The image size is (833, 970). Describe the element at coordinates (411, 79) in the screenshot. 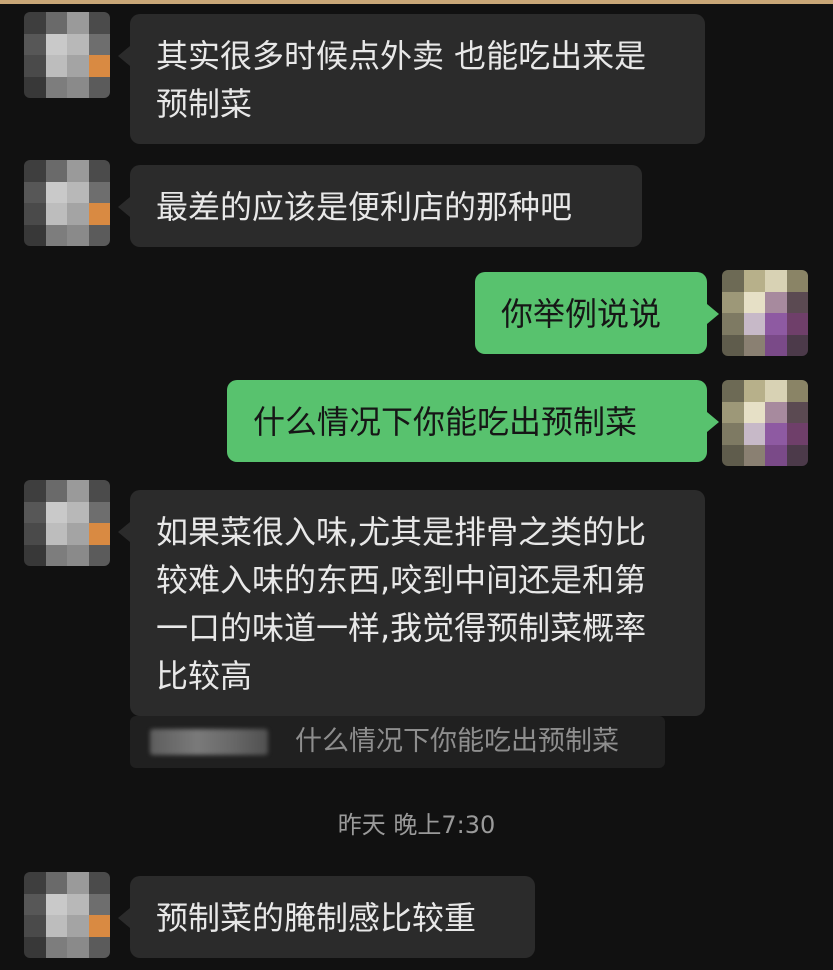

I see `incoming-message: 其实很多时候点外卖 也能吃出来是预制菜` at that location.